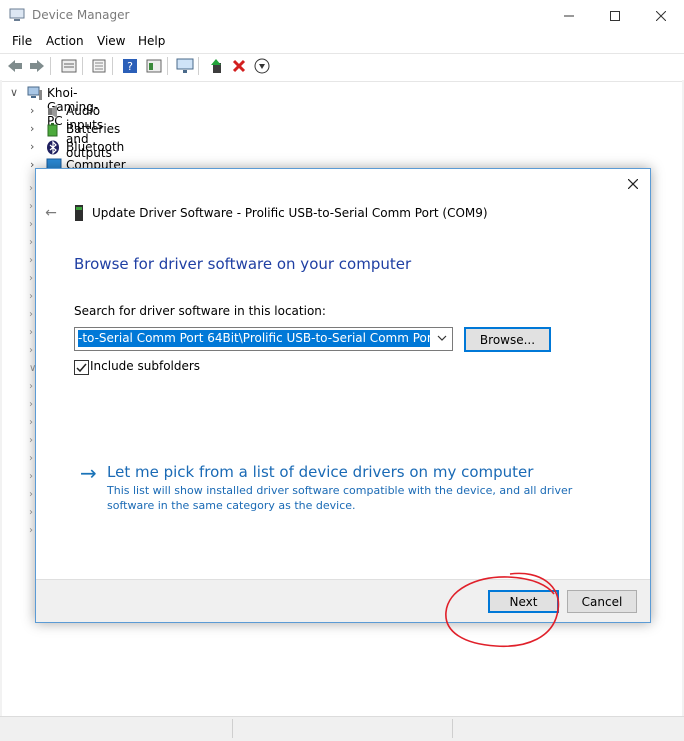  I want to click on window-title: Device Manager, so click(81, 15).